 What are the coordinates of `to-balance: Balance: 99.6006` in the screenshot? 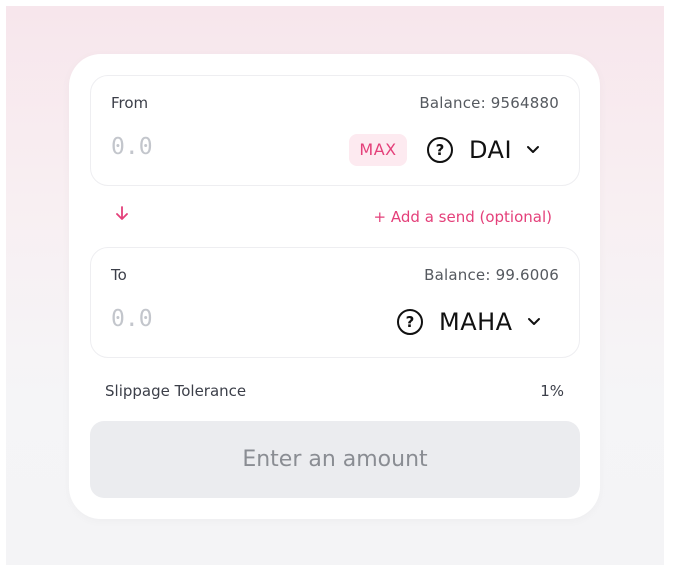 It's located at (491, 275).